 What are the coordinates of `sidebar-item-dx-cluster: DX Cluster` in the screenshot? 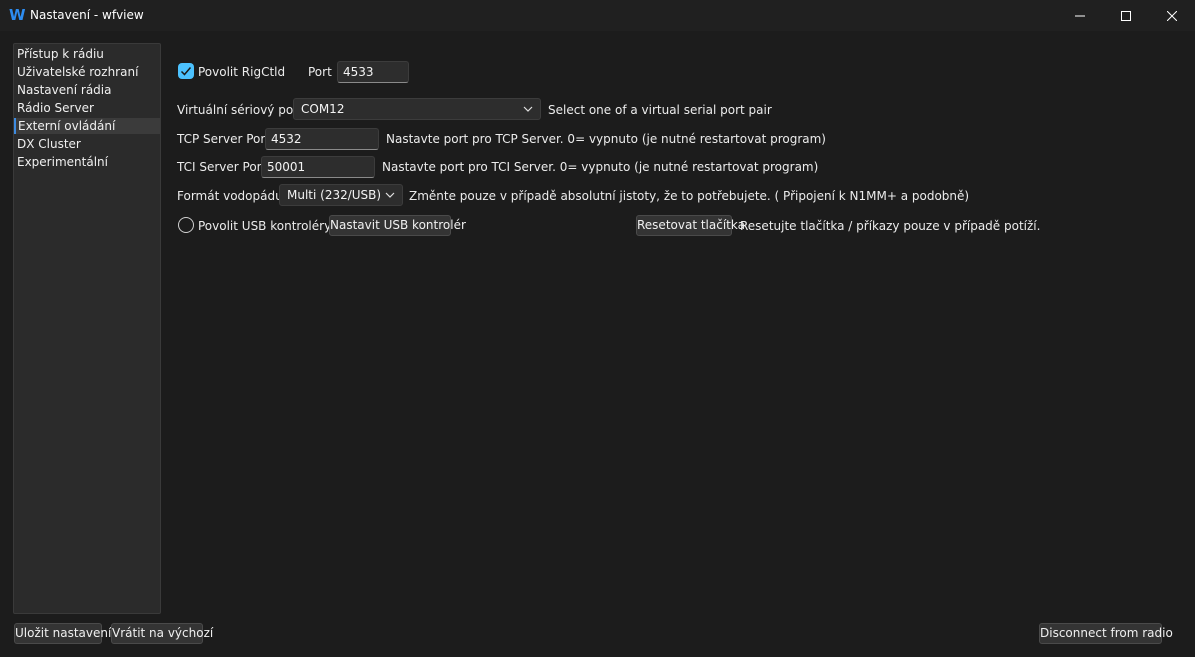 It's located at (87, 144).